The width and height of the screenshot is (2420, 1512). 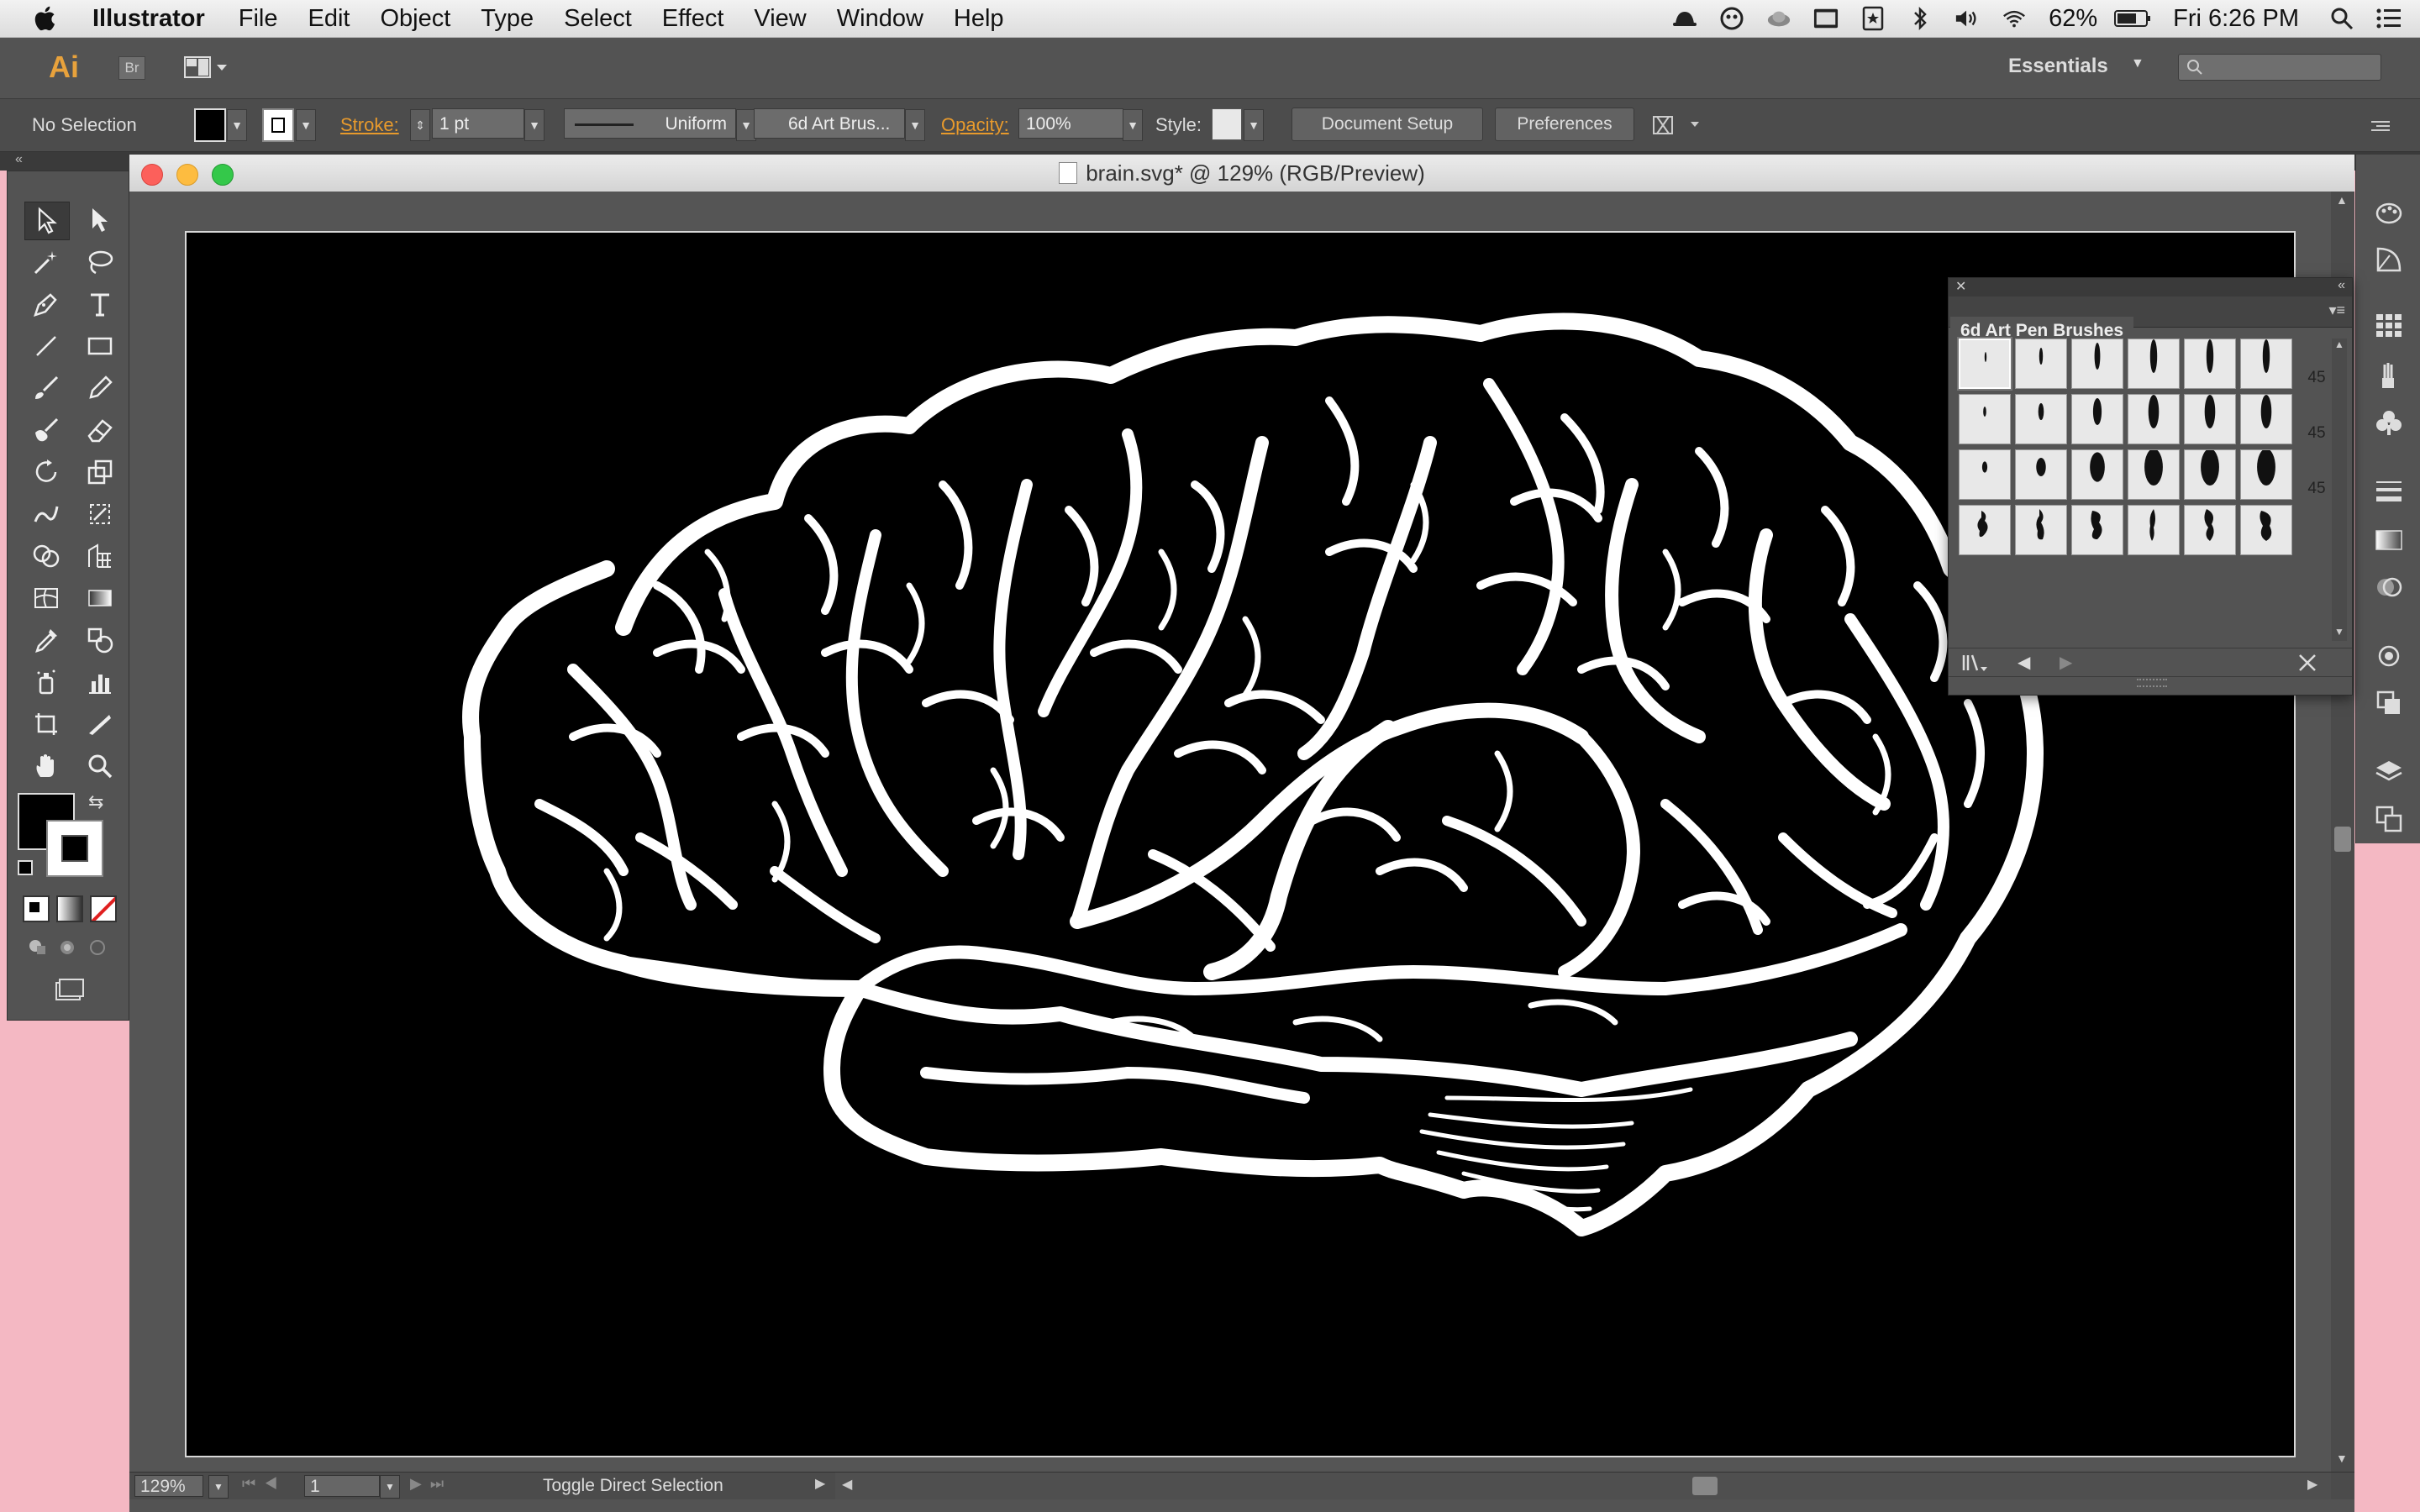 What do you see at coordinates (100, 514) in the screenshot?
I see `free-transform-tool-icon` at bounding box center [100, 514].